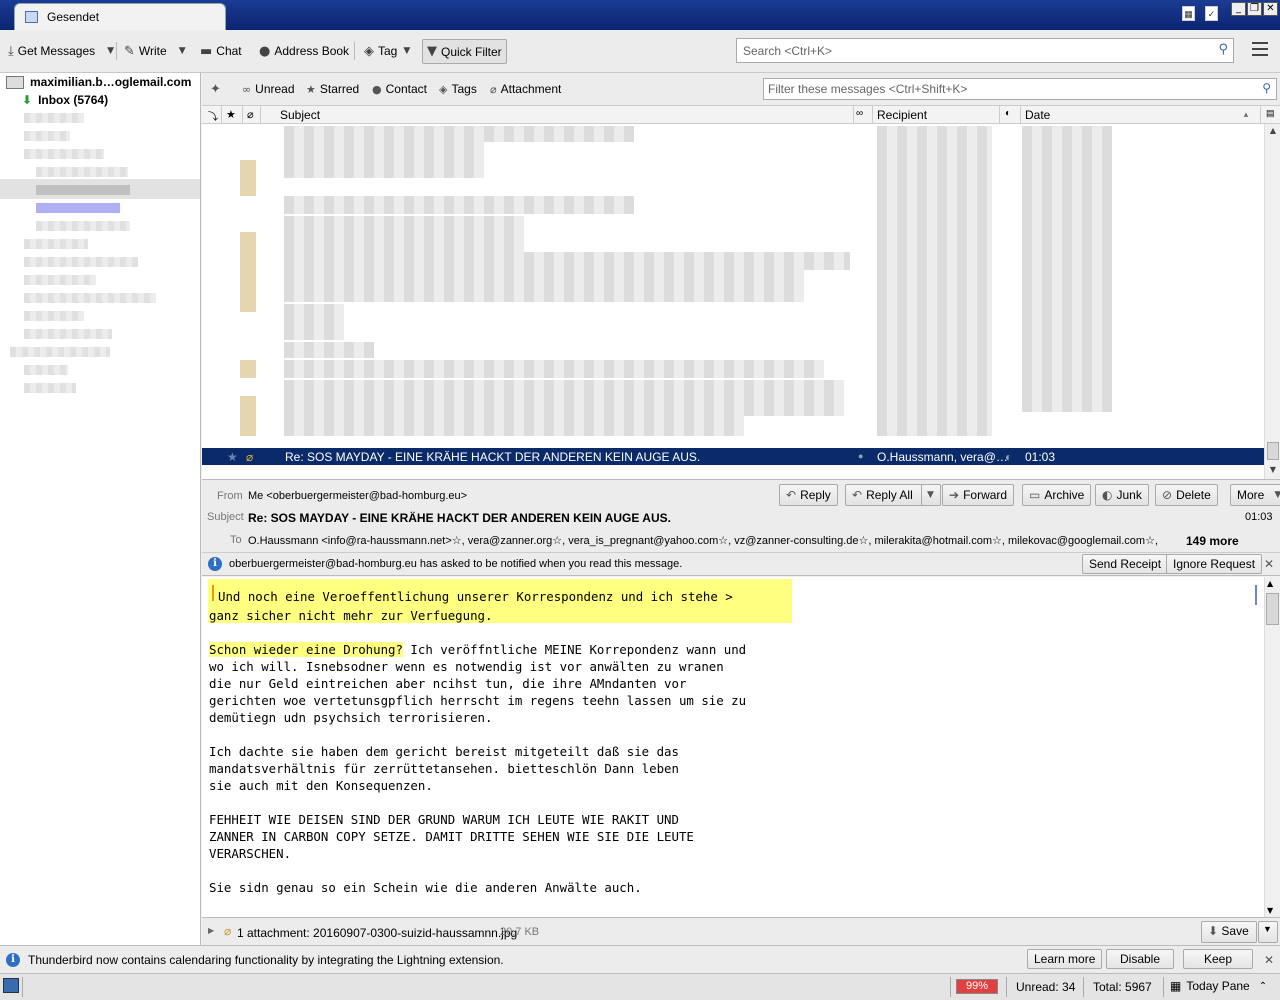  What do you see at coordinates (1229, 932) in the screenshot?
I see `save-button: ⬇ Save` at bounding box center [1229, 932].